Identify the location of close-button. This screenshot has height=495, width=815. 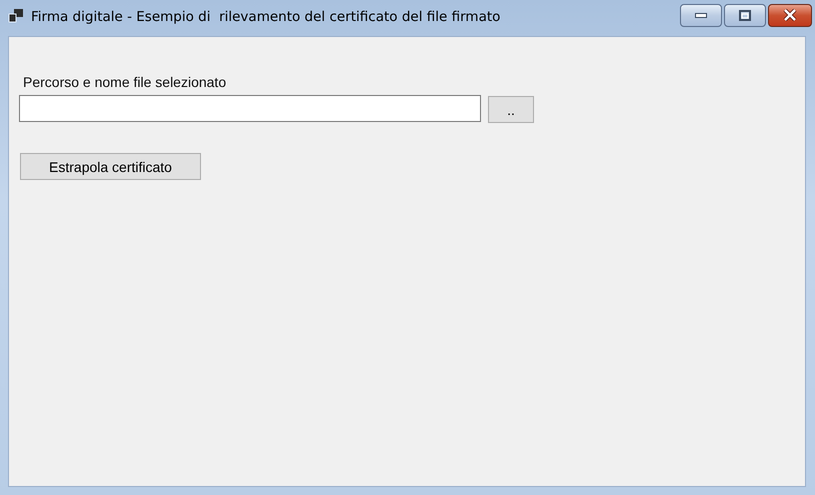
(790, 15).